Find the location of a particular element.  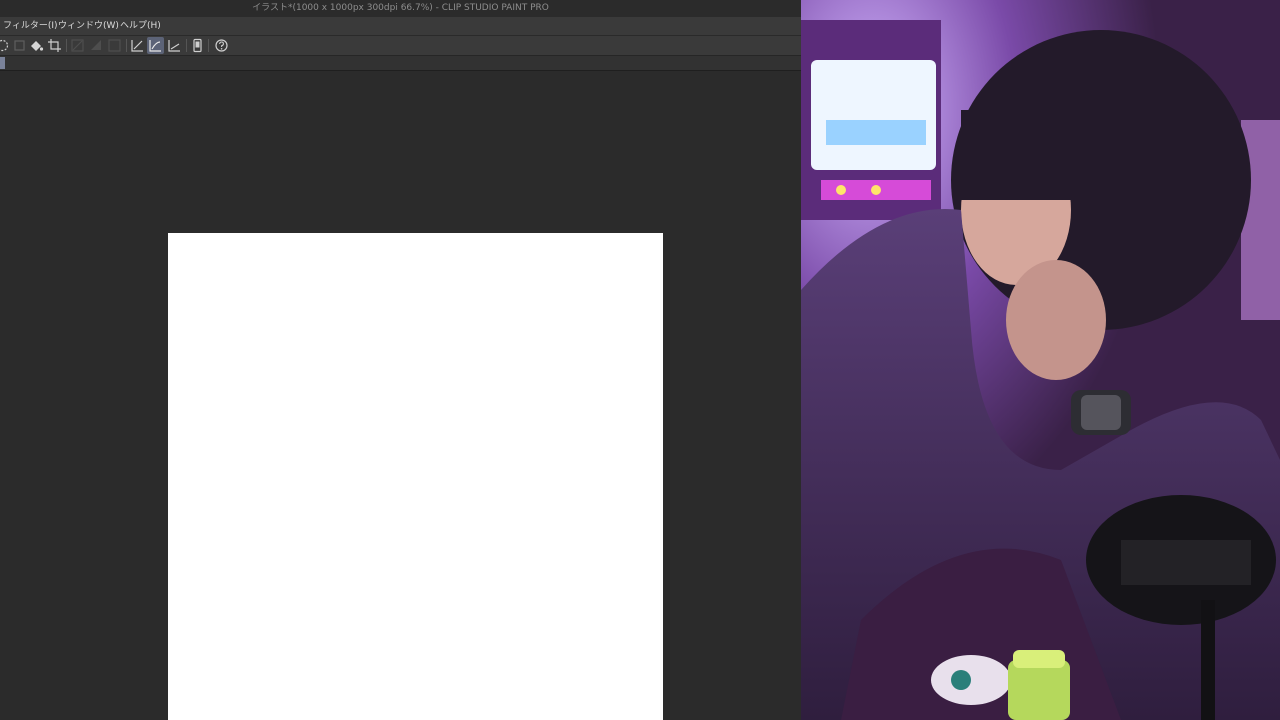

line-icon is located at coordinates (174, 45).